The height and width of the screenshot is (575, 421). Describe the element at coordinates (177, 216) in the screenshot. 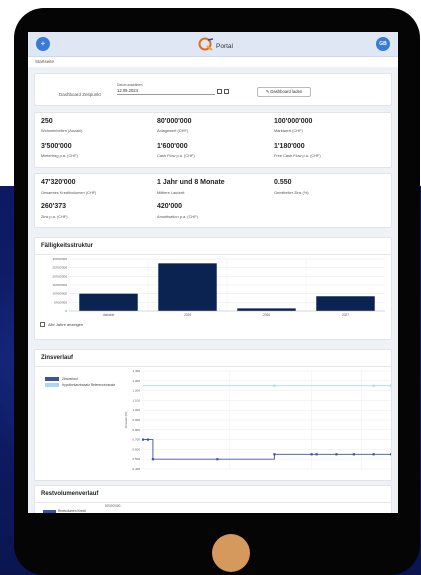

I see `kpi-amortisation-label: Amortisation p.a. (CHF)` at that location.